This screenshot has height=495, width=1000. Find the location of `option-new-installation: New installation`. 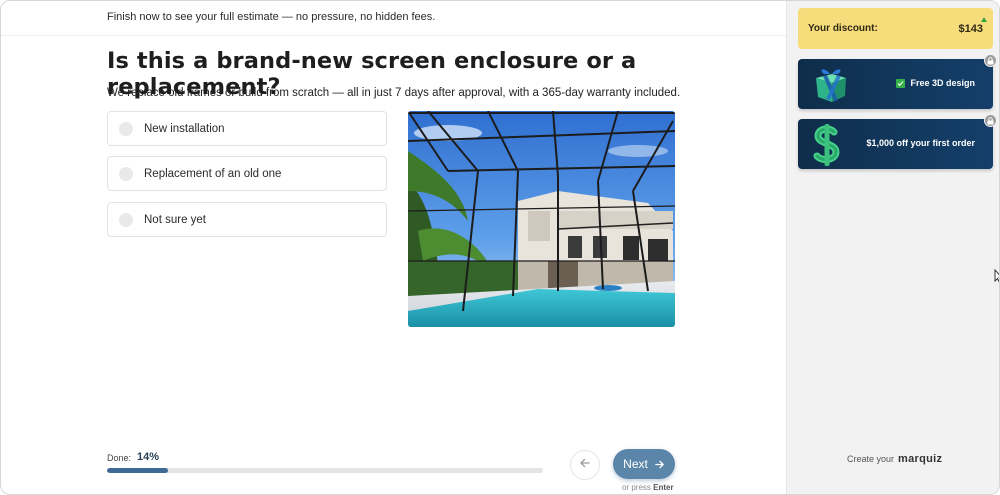

option-new-installation: New installation is located at coordinates (247, 128).